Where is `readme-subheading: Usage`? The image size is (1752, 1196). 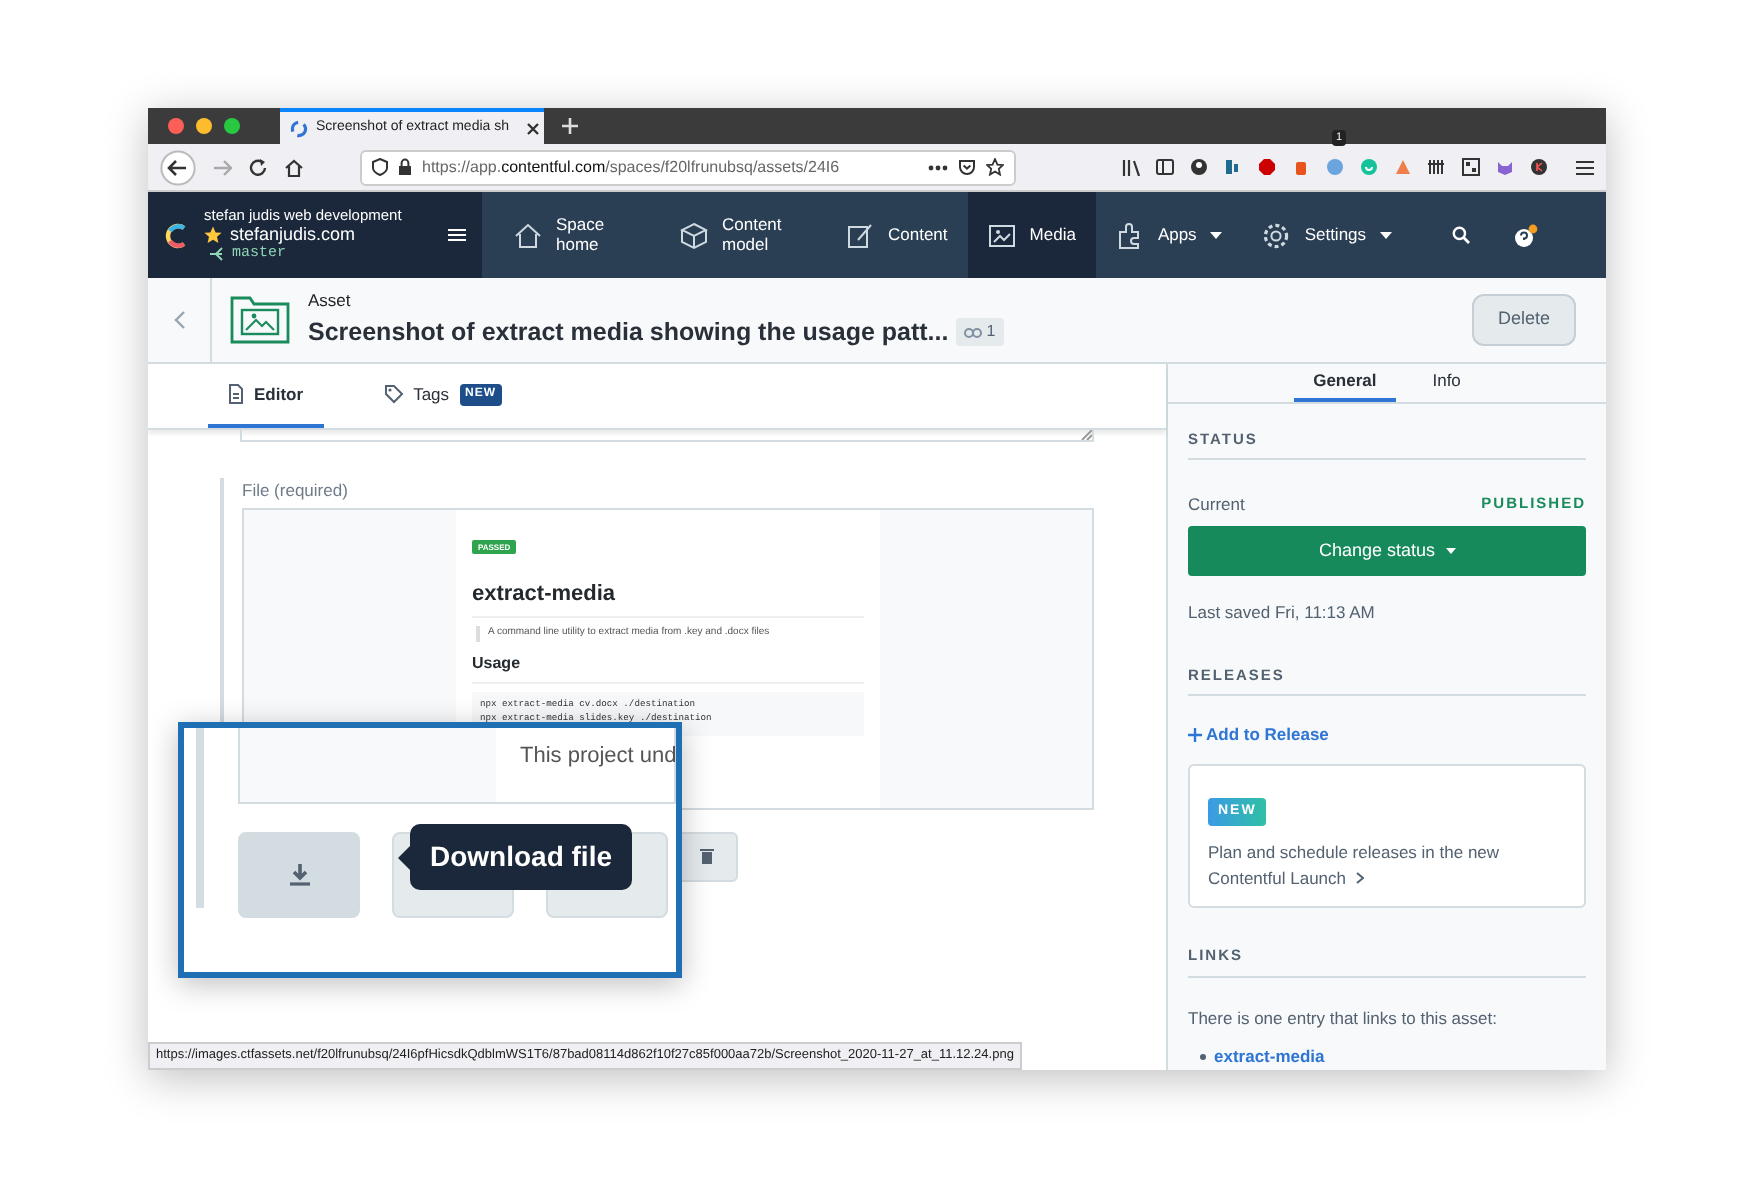
readme-subheading: Usage is located at coordinates (668, 667).